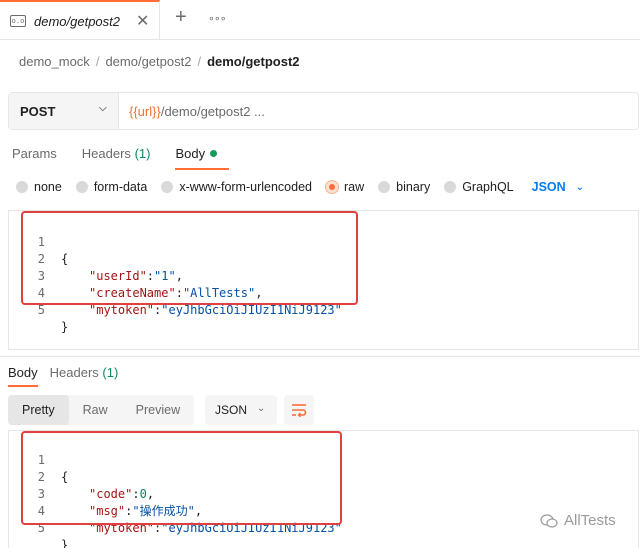 The width and height of the screenshot is (640, 548). What do you see at coordinates (190, 153) in the screenshot?
I see `tab-body-label: Body` at bounding box center [190, 153].